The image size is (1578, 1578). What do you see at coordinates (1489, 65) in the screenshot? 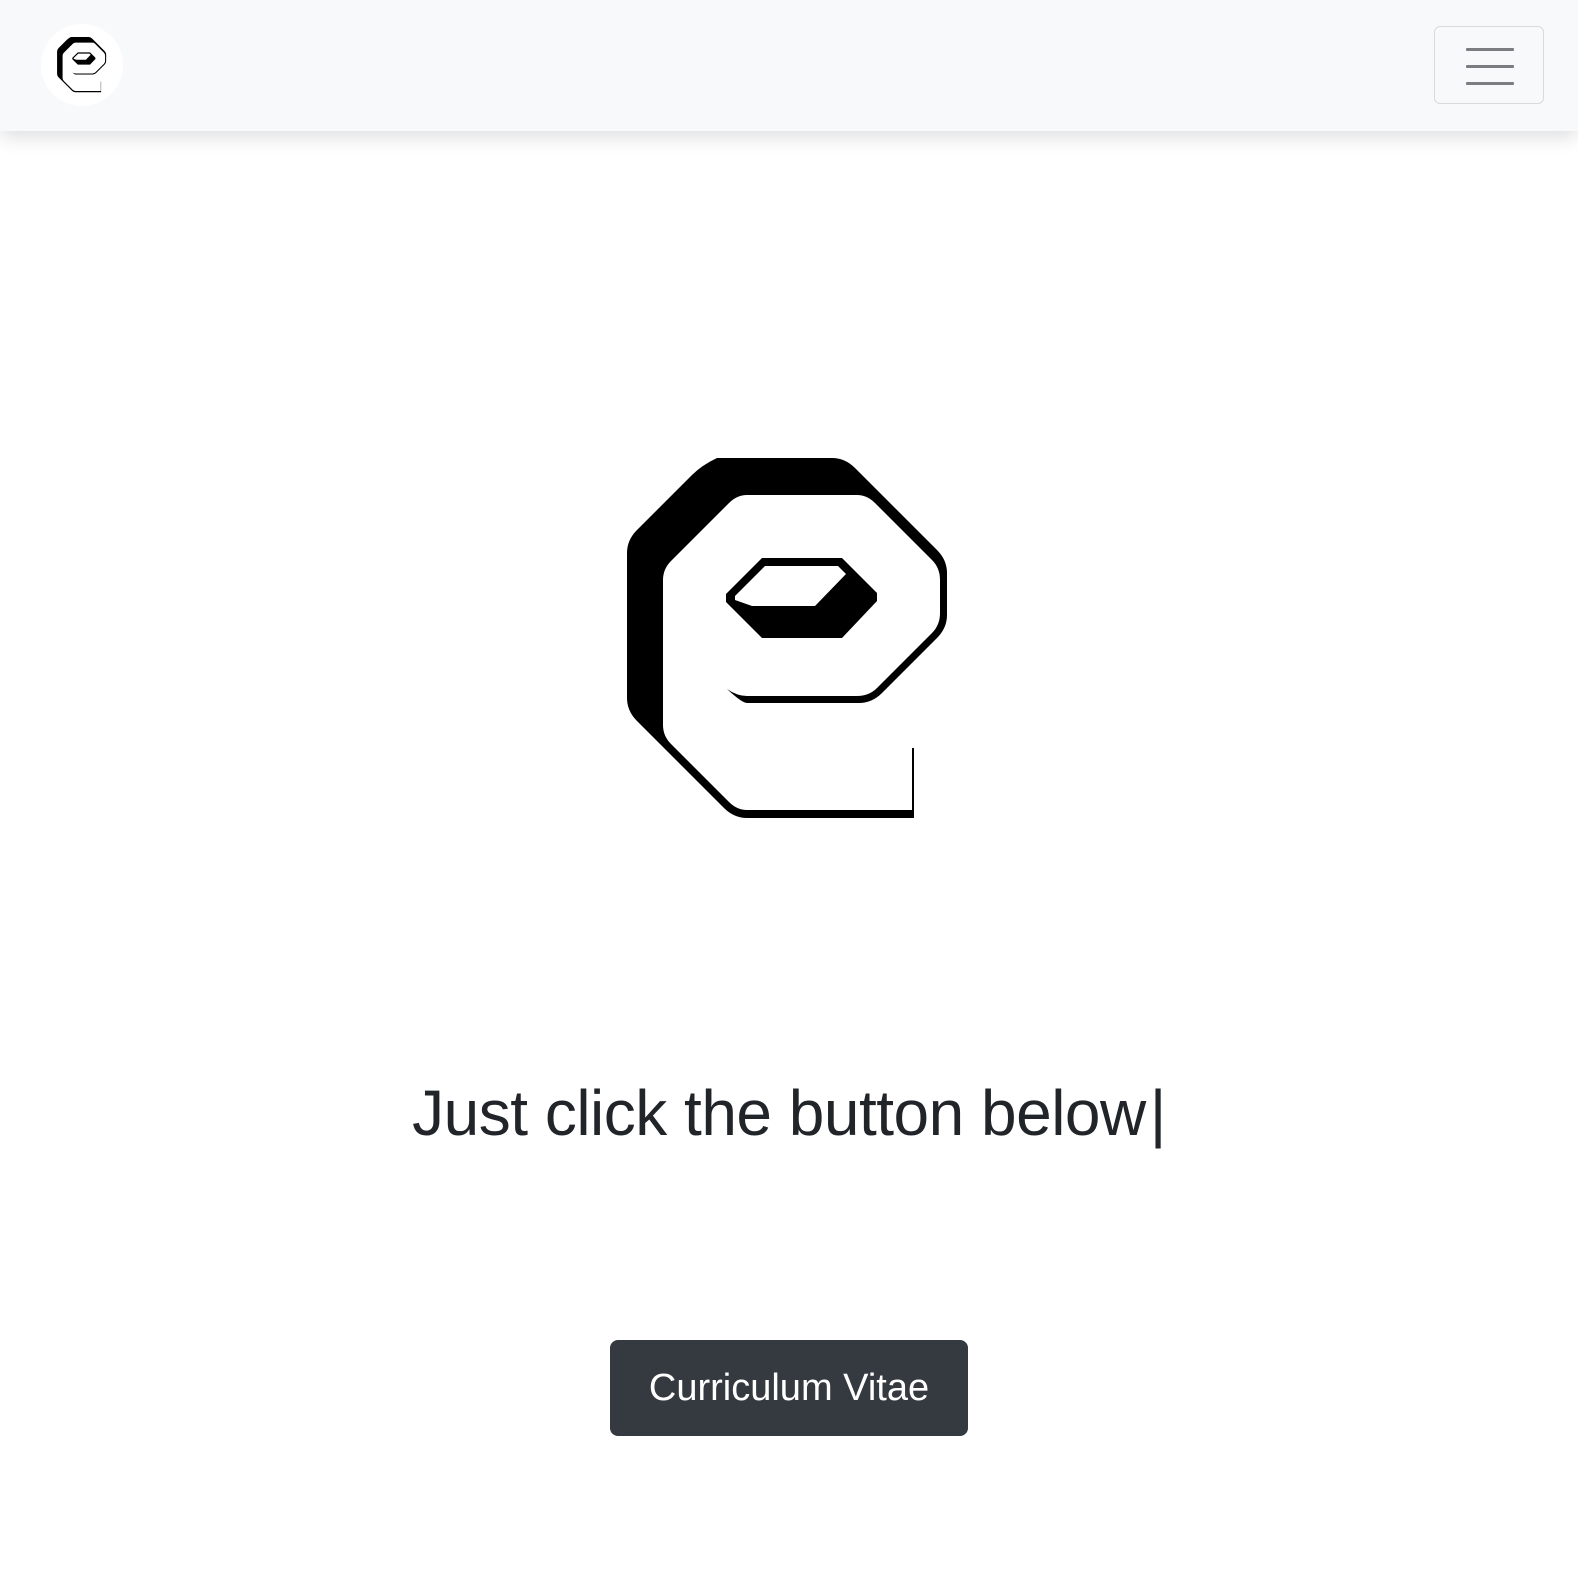
I see `navbar-toggler-button` at bounding box center [1489, 65].